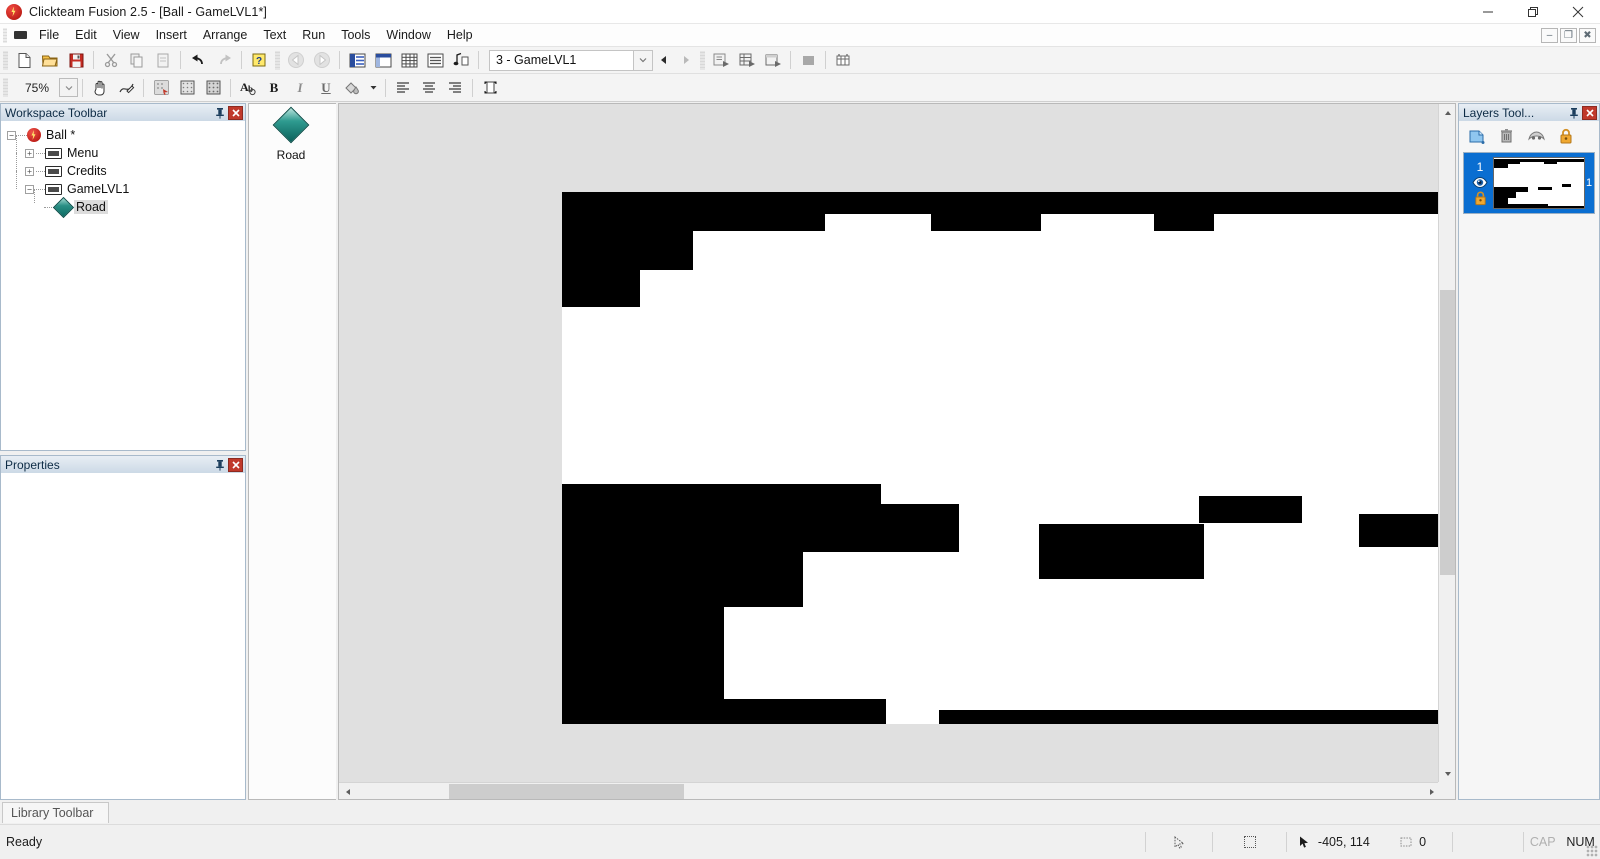 The width and height of the screenshot is (1600, 859). What do you see at coordinates (747, 60) in the screenshot?
I see `run-frame-icon` at bounding box center [747, 60].